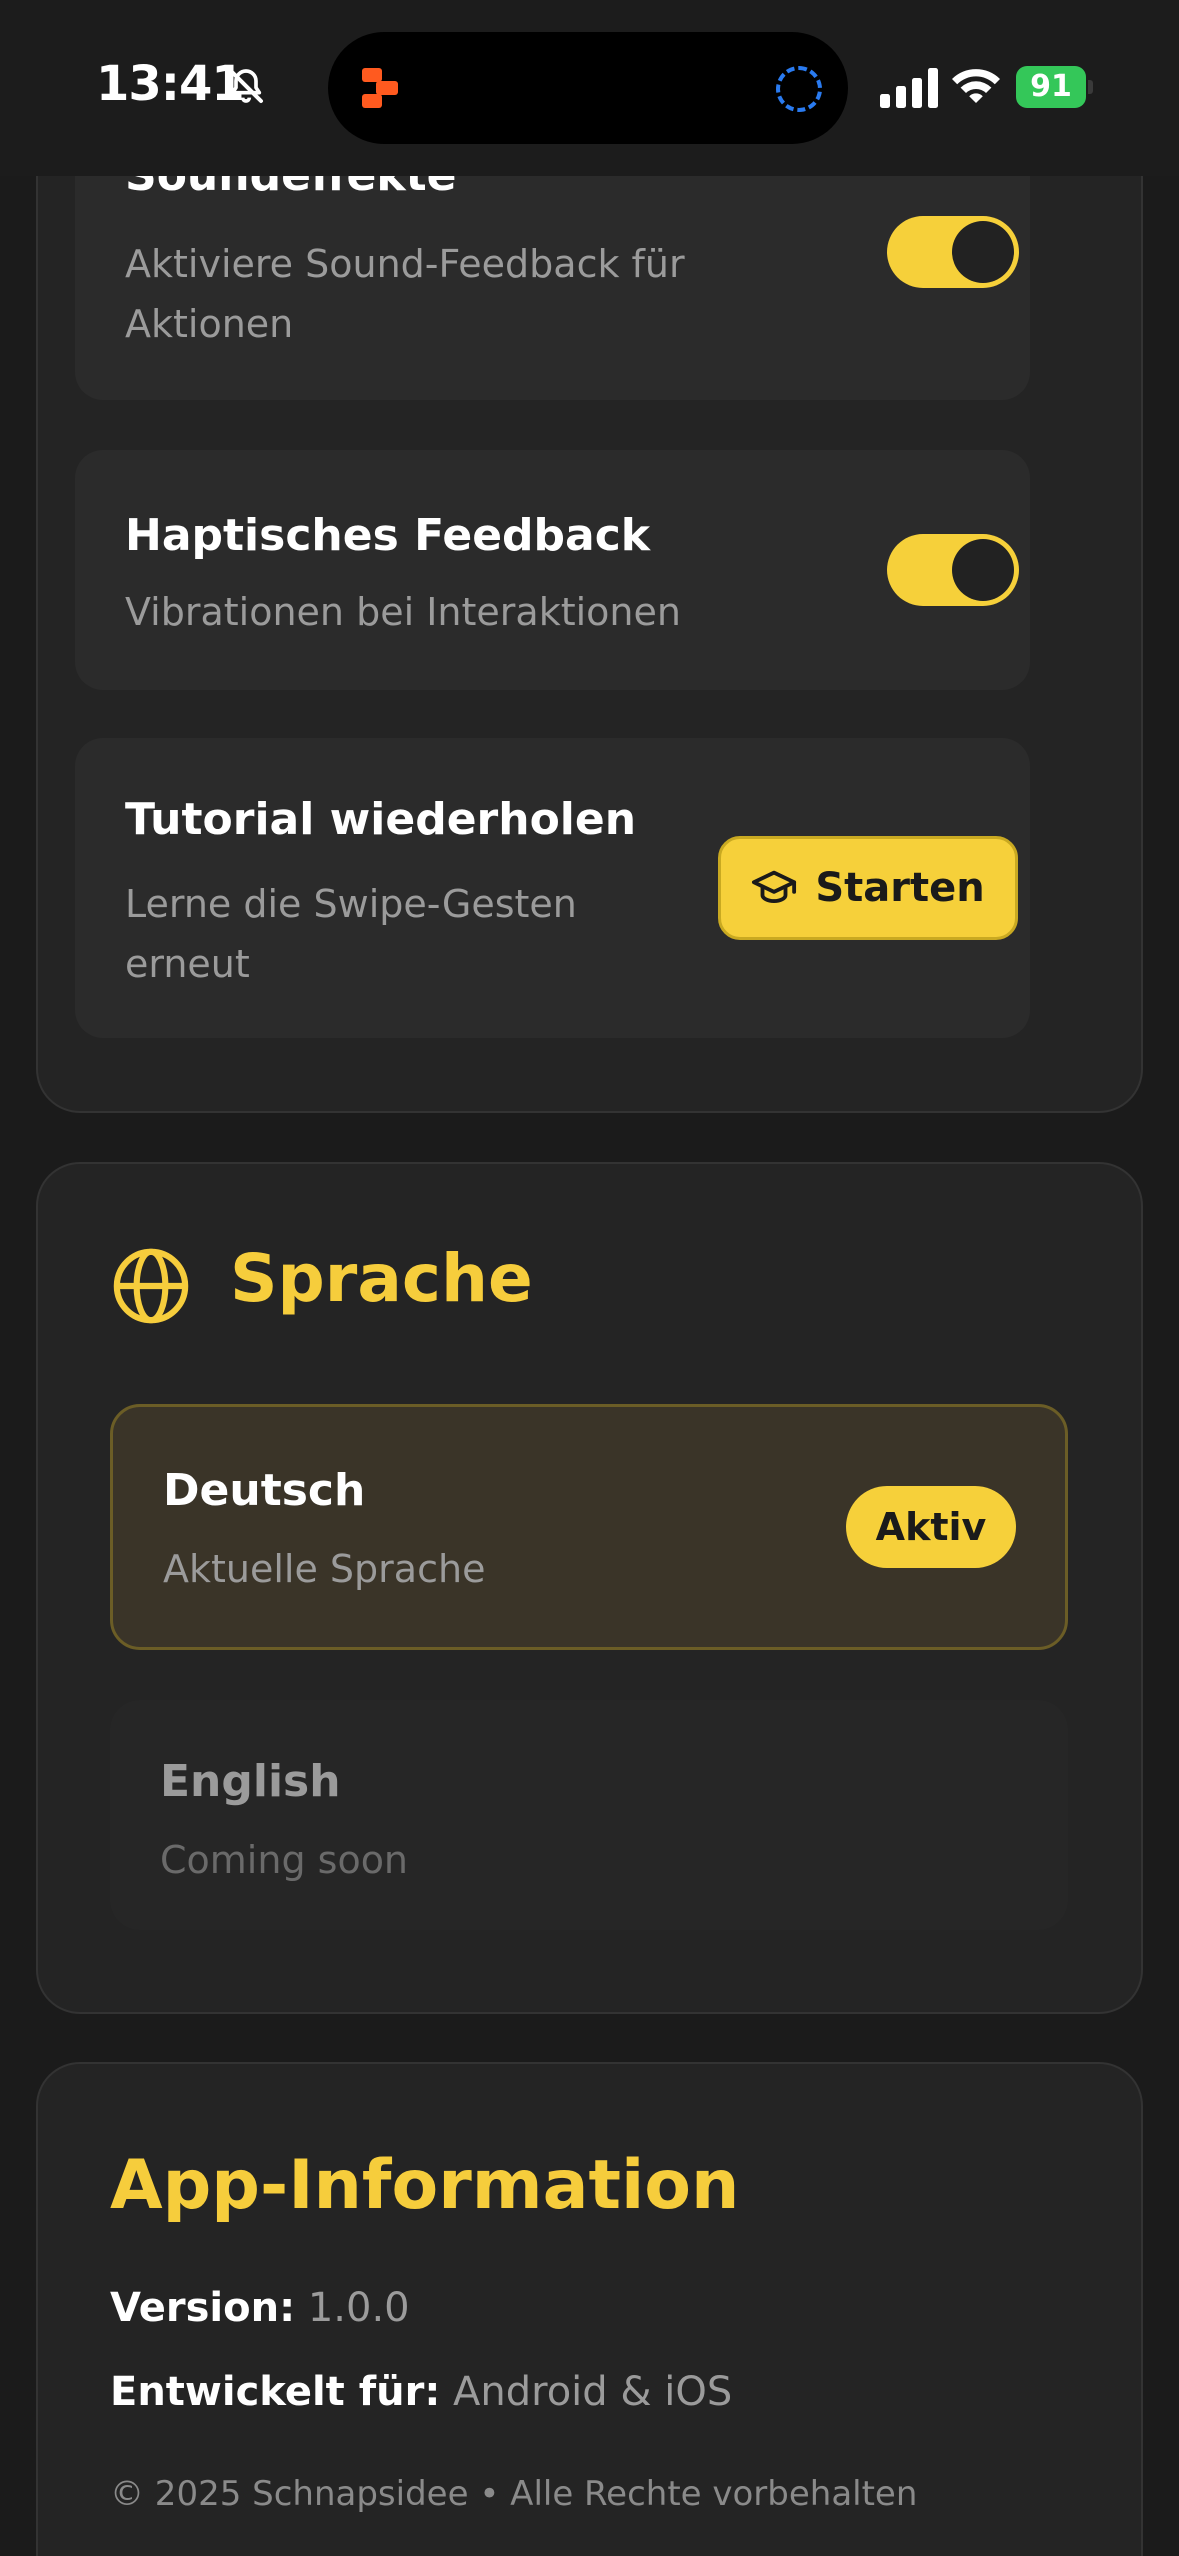 Image resolution: width=1179 pixels, height=2556 pixels. I want to click on version-label: Version:, so click(203, 2308).